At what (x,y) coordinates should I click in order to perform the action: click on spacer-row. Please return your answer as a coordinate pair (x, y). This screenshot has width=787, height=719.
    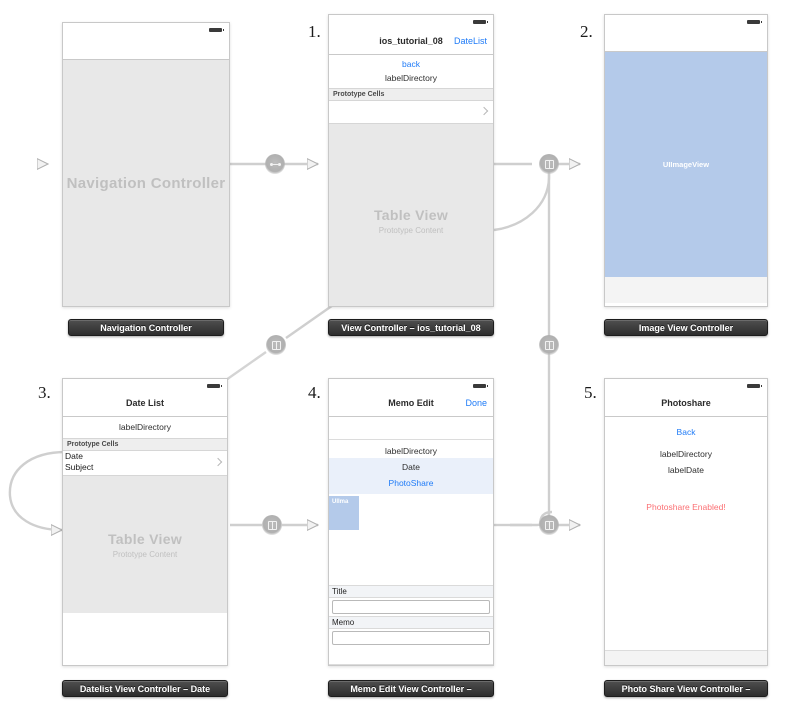
    Looking at the image, I should click on (411, 428).